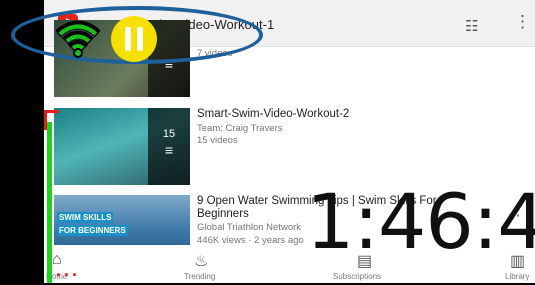  What do you see at coordinates (517, 276) in the screenshot?
I see `nav-label-library: Library` at bounding box center [517, 276].